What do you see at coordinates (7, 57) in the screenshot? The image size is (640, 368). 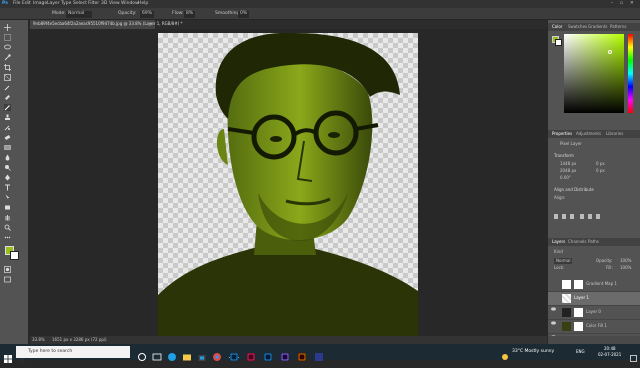 I see `quick-select-tool-icon` at bounding box center [7, 57].